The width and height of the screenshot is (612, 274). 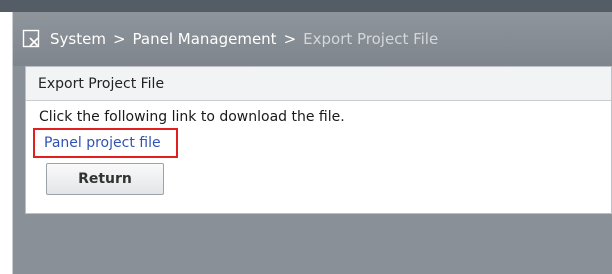 I want to click on export-document-icon, so click(x=31, y=38).